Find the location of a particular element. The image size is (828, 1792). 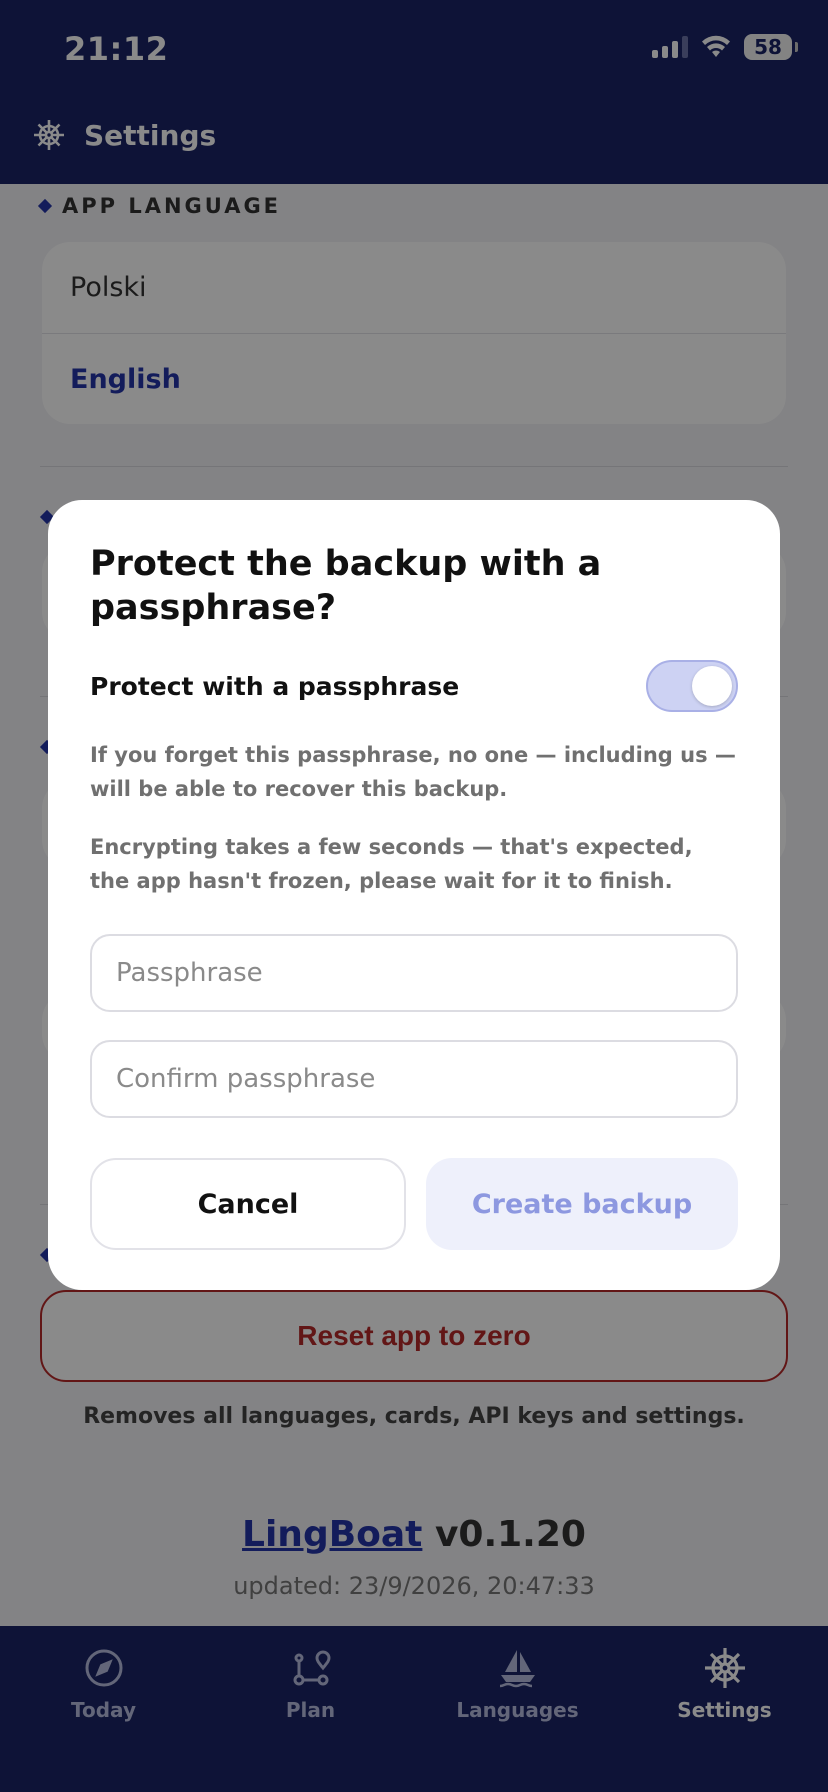

confirm-passphrase-input is located at coordinates (414, 1079).